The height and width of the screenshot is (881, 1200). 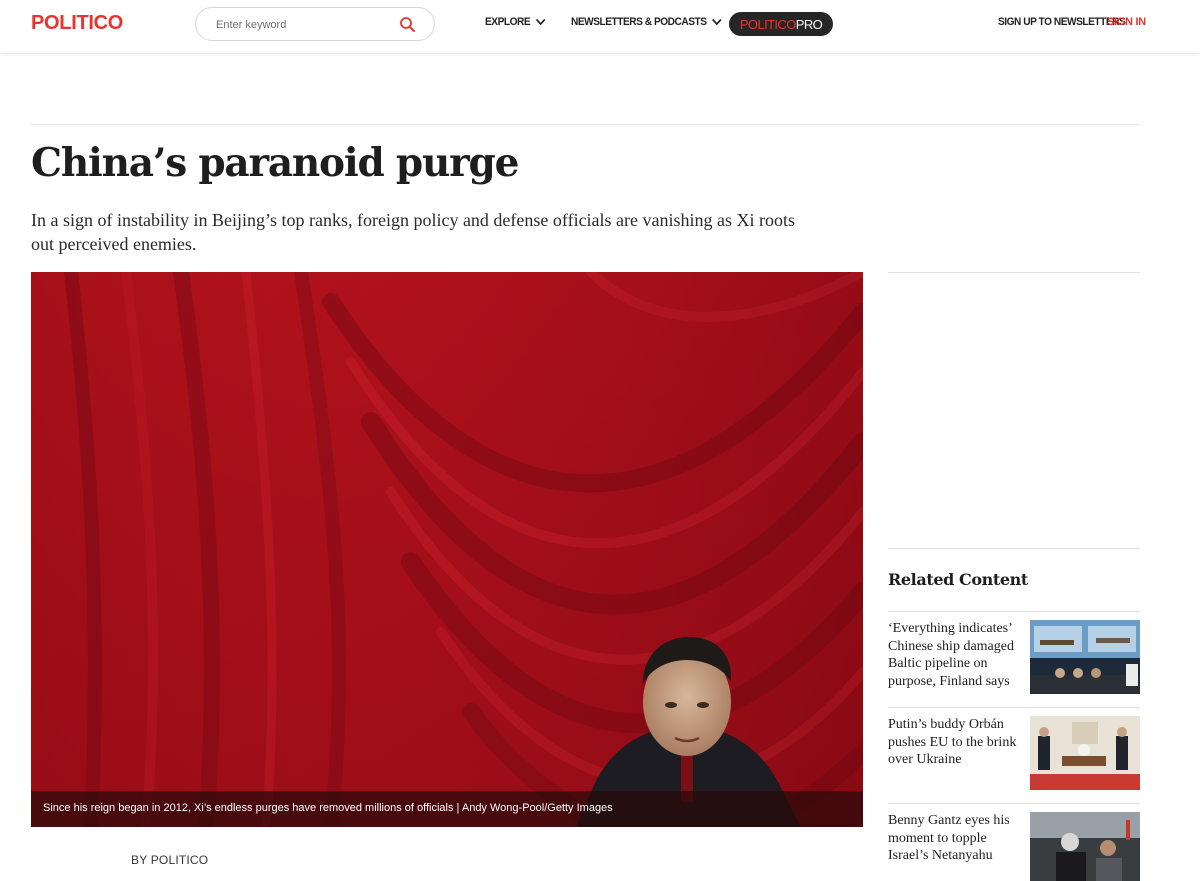 I want to click on search-icon, so click(x=407, y=24).